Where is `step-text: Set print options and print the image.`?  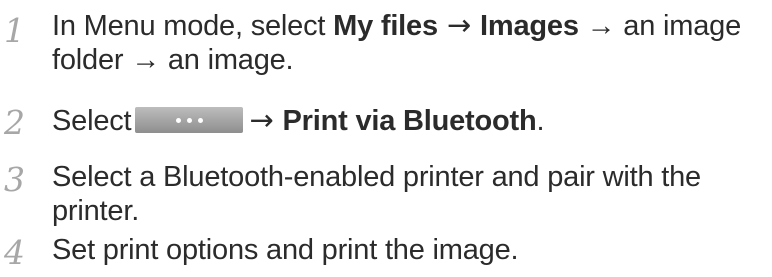
step-text: Set print options and print the image. is located at coordinates (285, 250).